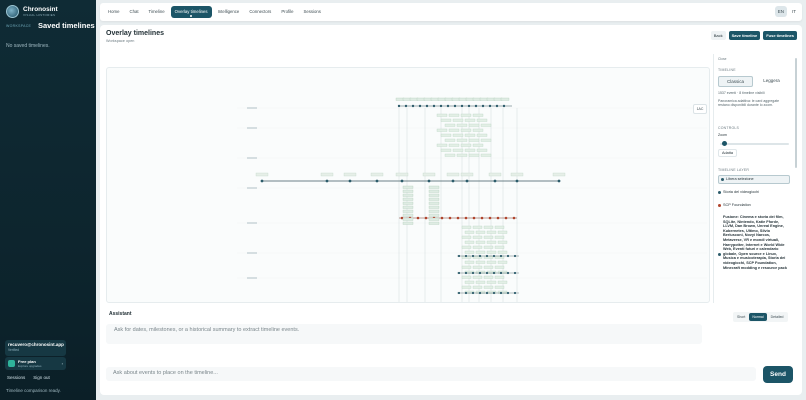 This screenshot has height=400, width=806. What do you see at coordinates (741, 192) in the screenshot?
I see `layer-label: Storia del videogiochi` at bounding box center [741, 192].